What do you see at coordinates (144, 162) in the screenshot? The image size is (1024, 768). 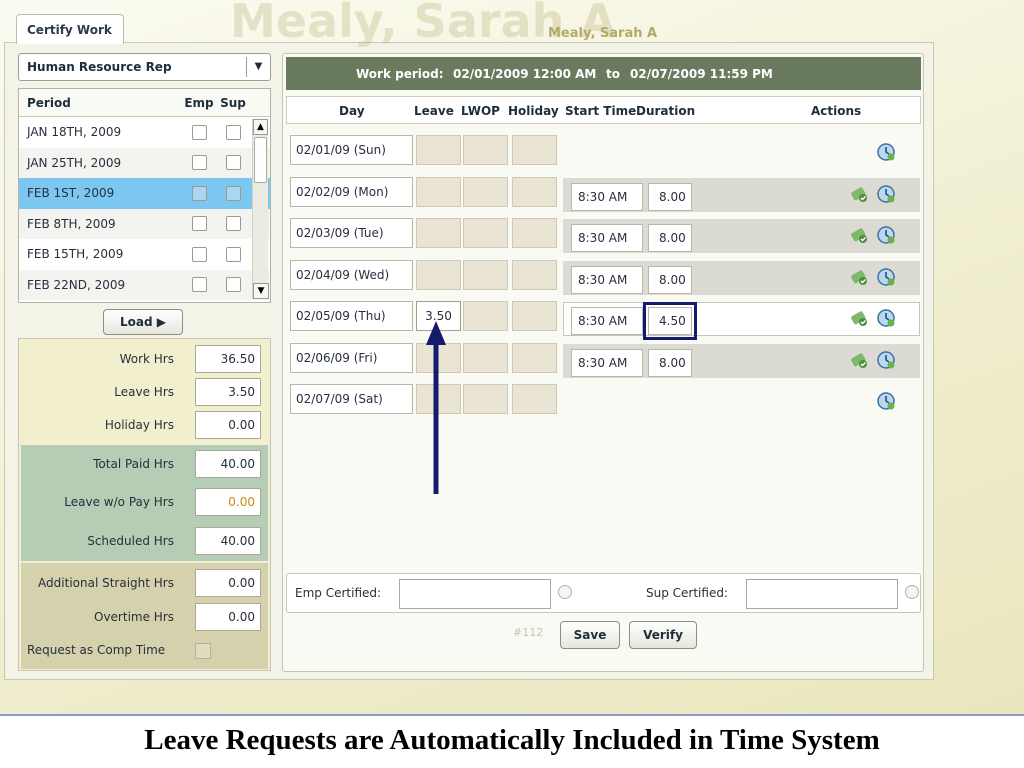 I see `period-row: JAN 25TH, 2009` at bounding box center [144, 162].